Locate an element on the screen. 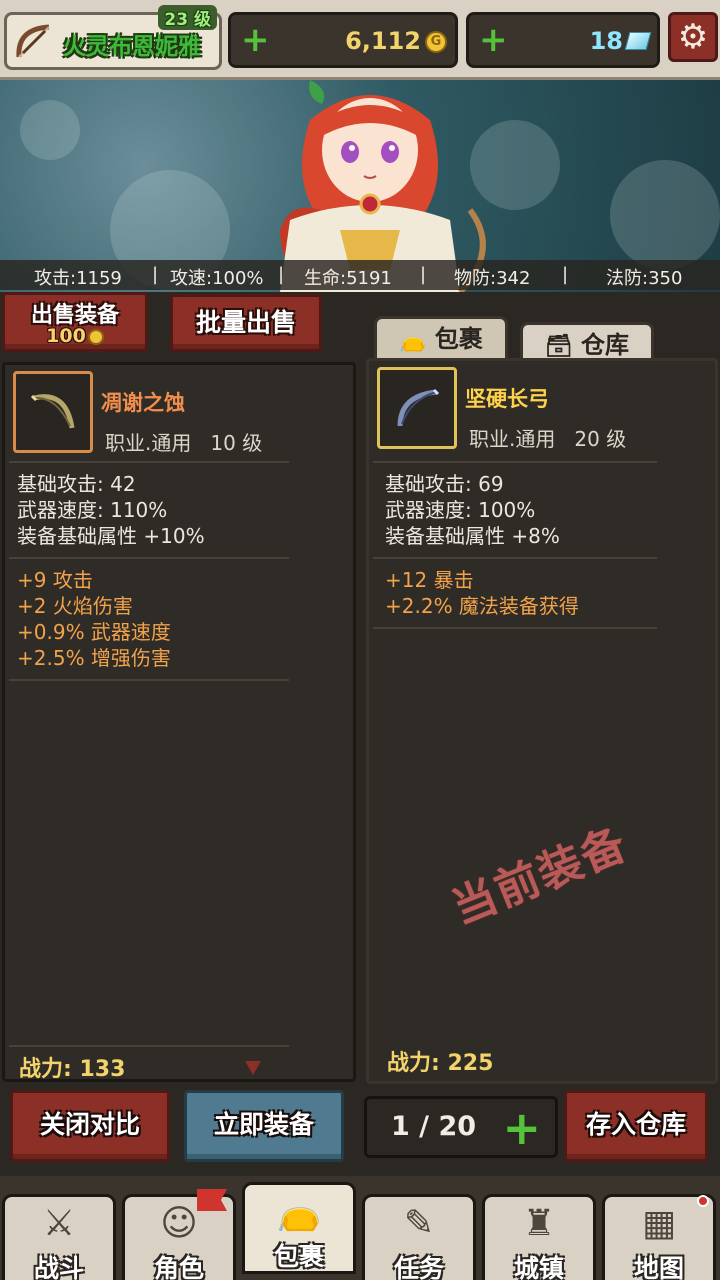 Image resolution: width=720 pixels, height=1280 pixels. base-stats: 基础攻击: 69 武器速度: 100% 装备基础属性 +8% is located at coordinates (472, 510).